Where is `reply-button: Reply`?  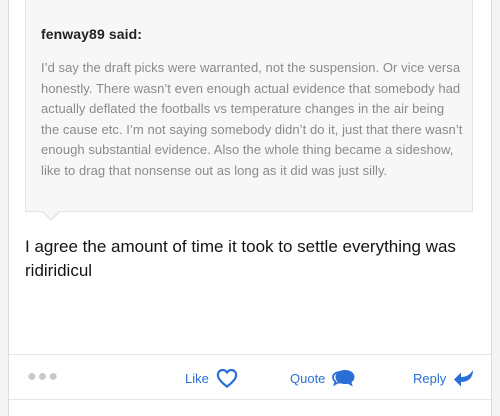
reply-button: Reply is located at coordinates (444, 378).